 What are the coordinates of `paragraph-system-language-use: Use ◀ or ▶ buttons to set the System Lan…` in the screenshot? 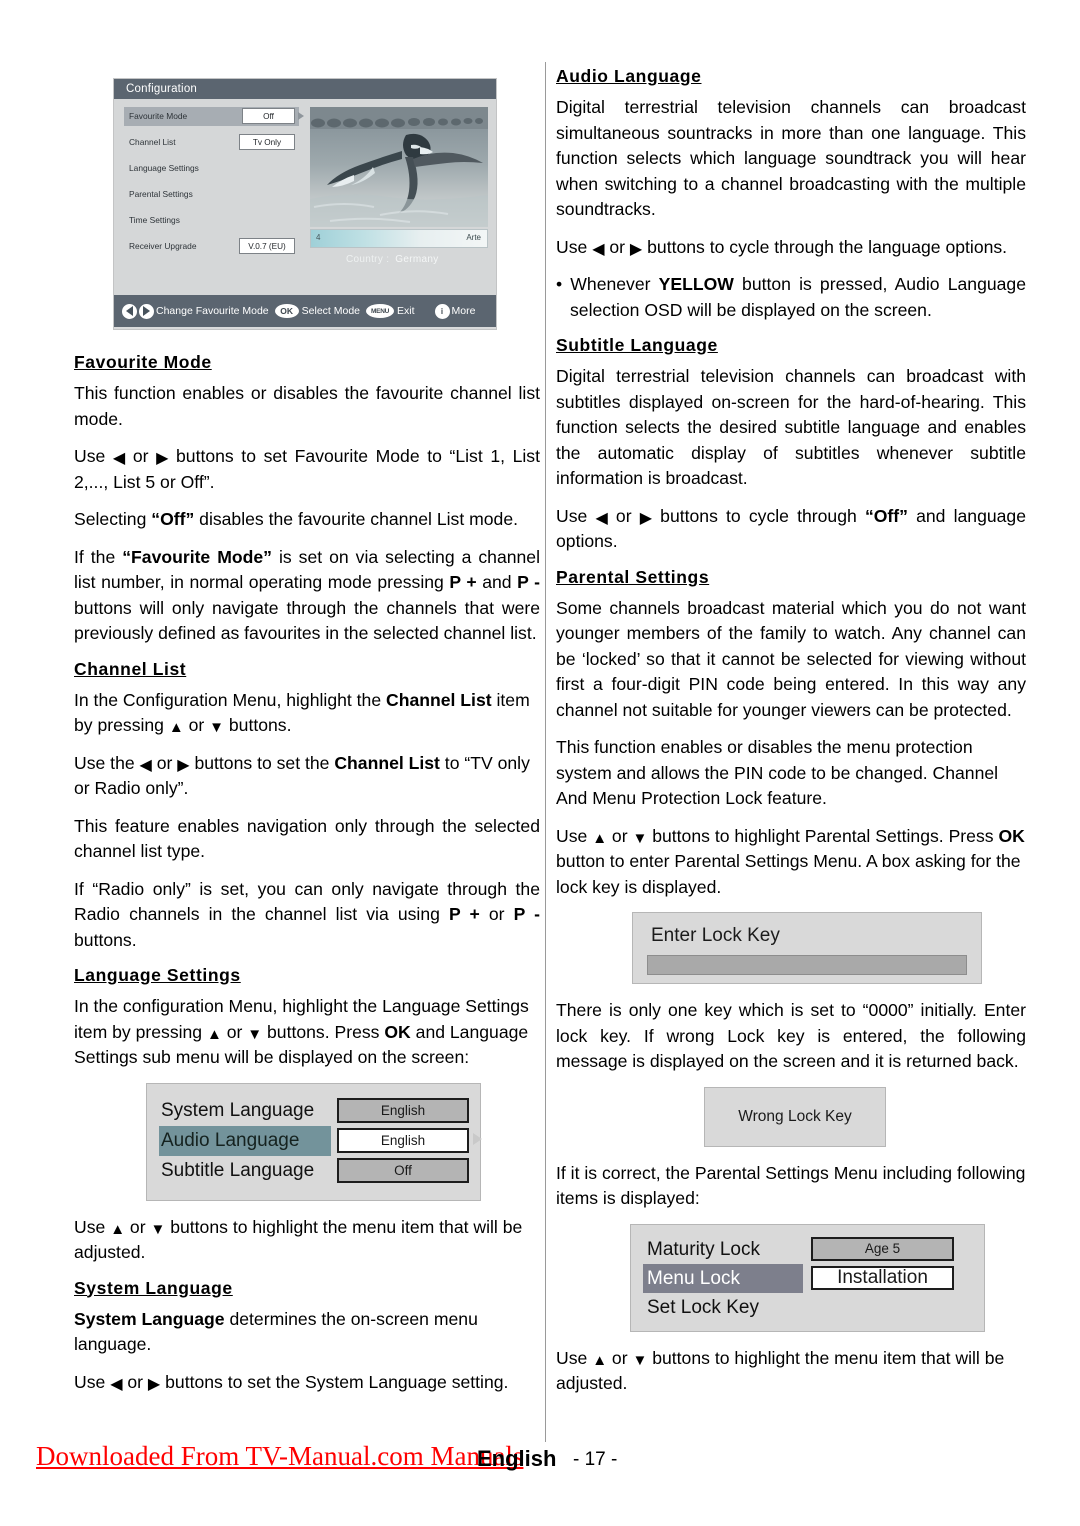 It's located at (307, 1383).